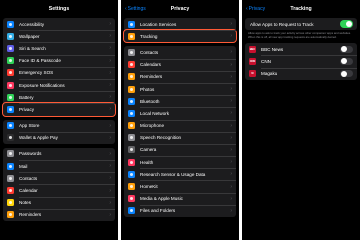  What do you see at coordinates (158, 24) in the screenshot?
I see `row-label: Location Services` at bounding box center [158, 24].